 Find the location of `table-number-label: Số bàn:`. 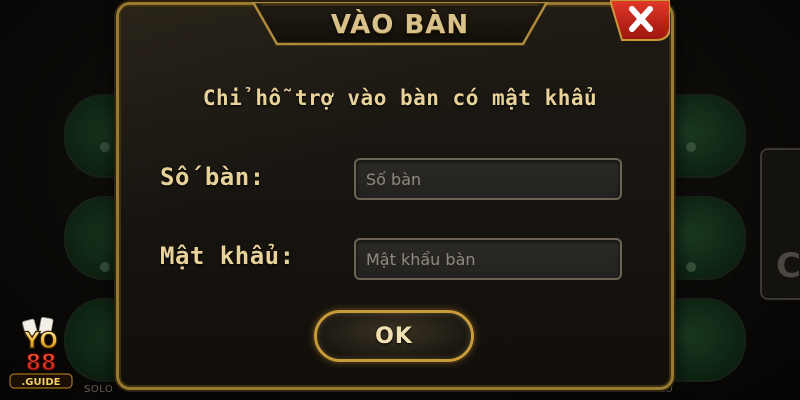

table-number-label: Số bàn: is located at coordinates (212, 177).